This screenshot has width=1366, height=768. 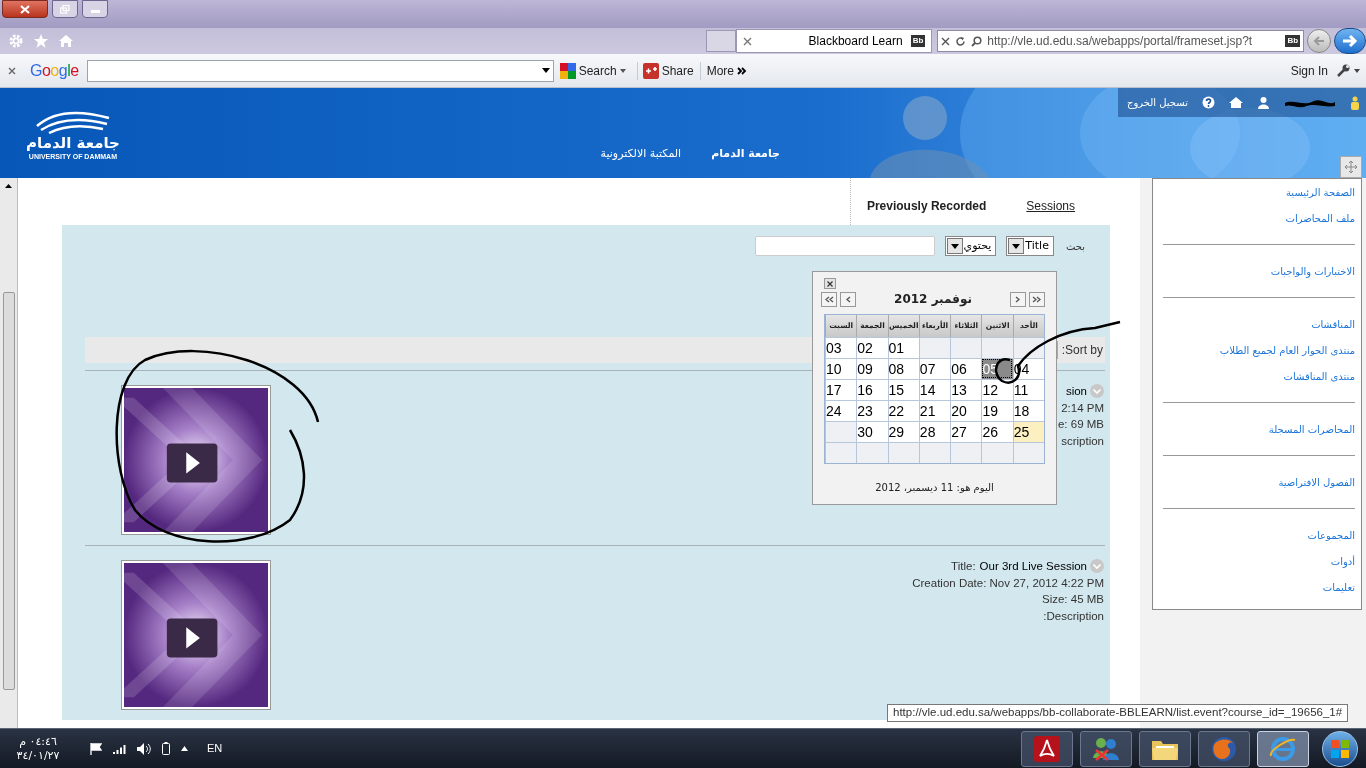 What do you see at coordinates (1050, 211) in the screenshot?
I see `tab: Sessions` at bounding box center [1050, 211].